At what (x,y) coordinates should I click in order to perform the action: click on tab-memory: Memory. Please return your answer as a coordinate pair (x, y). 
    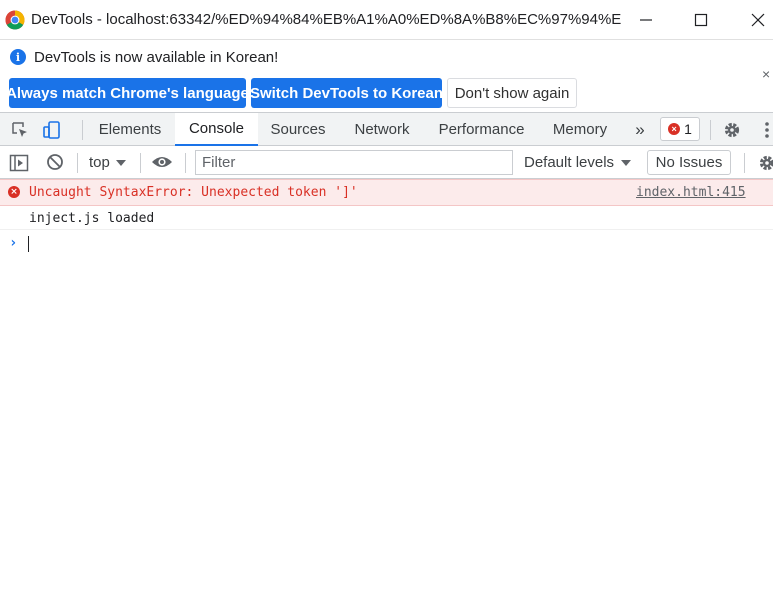
    Looking at the image, I should click on (580, 129).